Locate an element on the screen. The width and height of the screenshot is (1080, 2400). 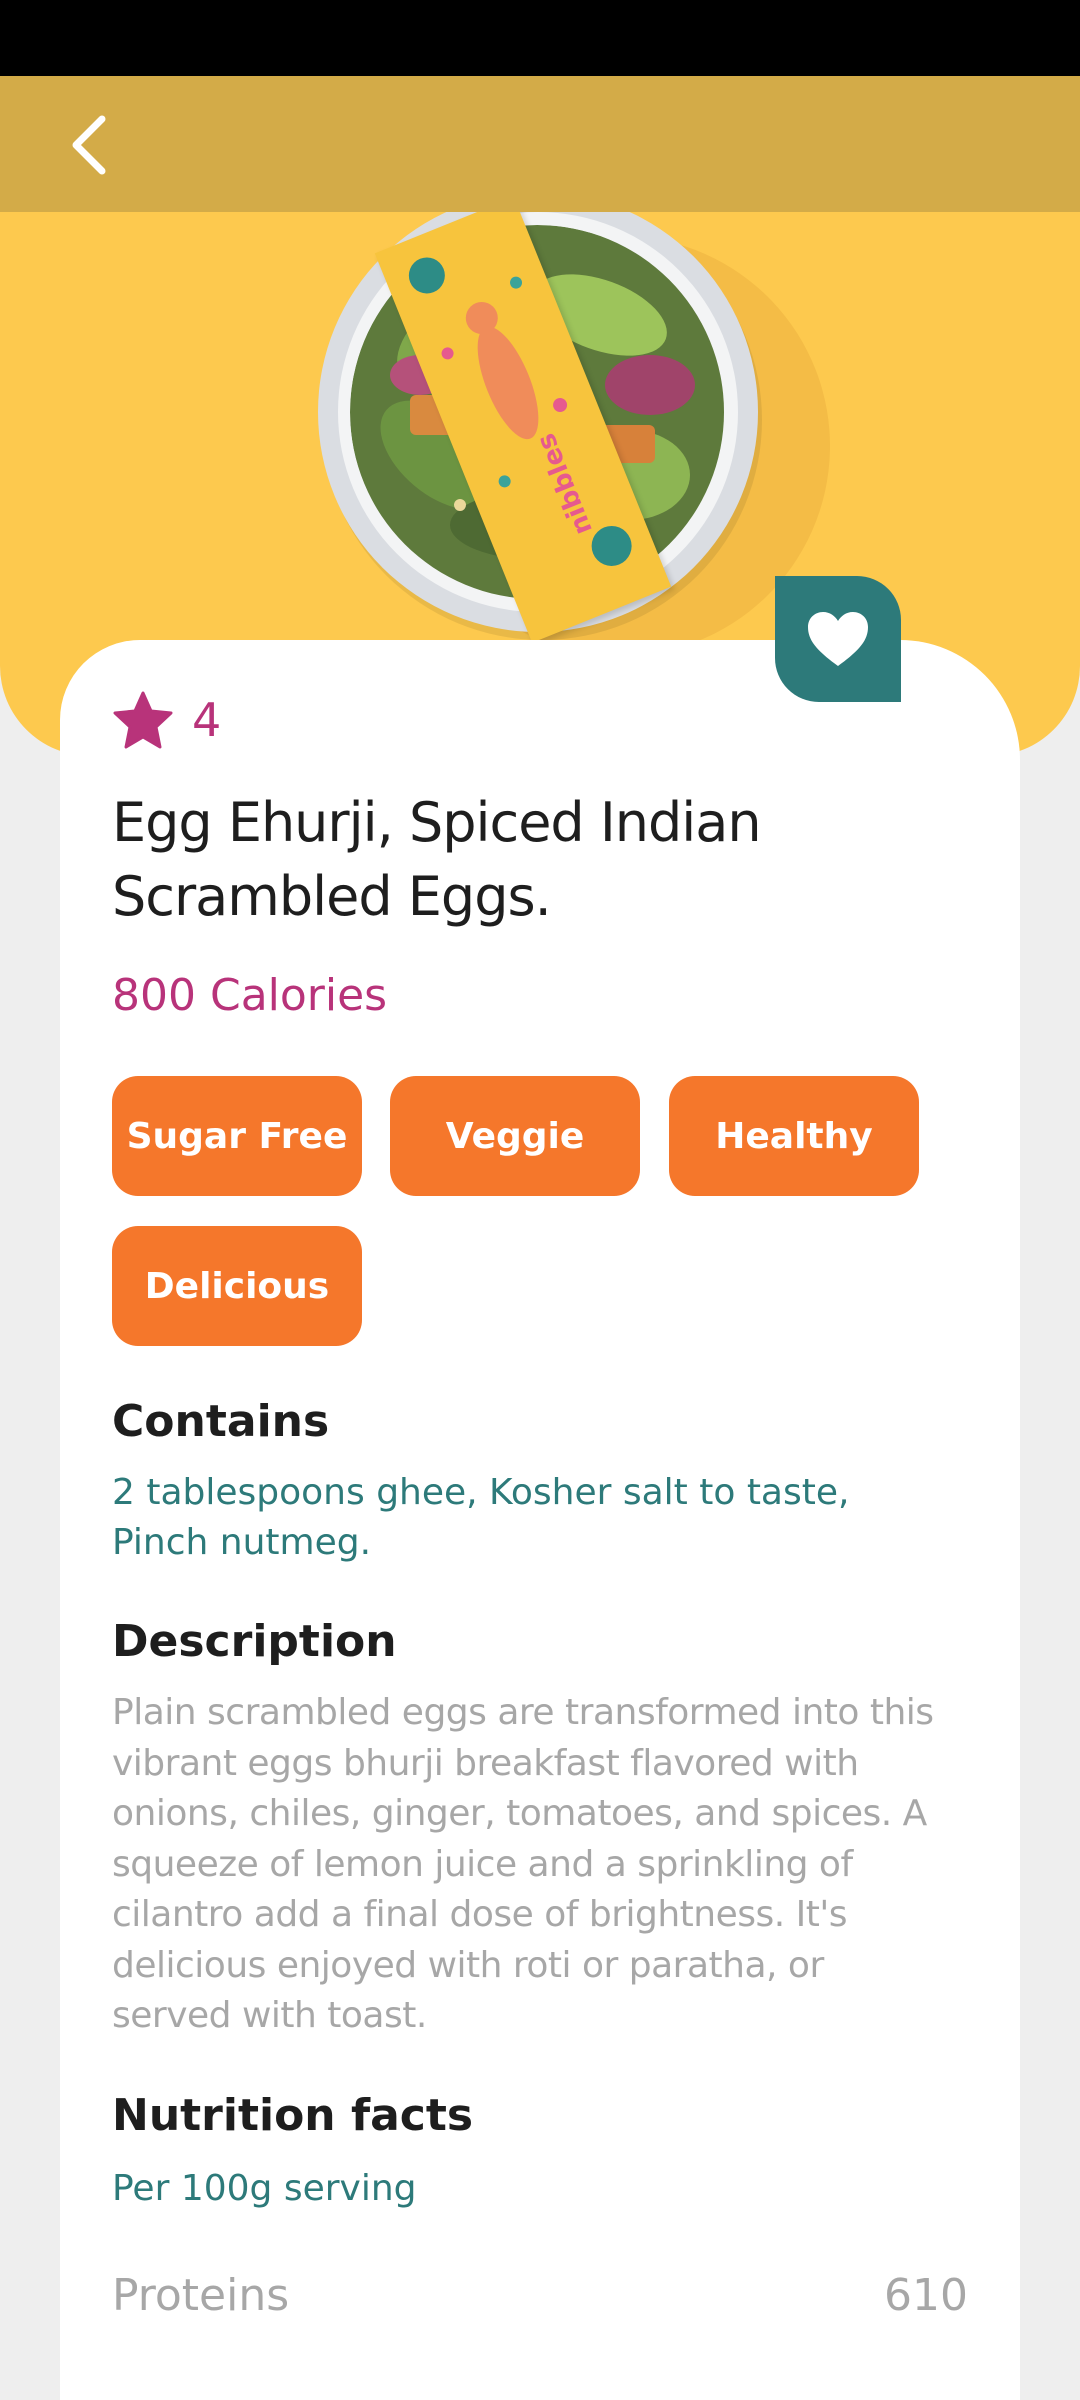
tag-veggie: Veggie is located at coordinates (515, 1136).